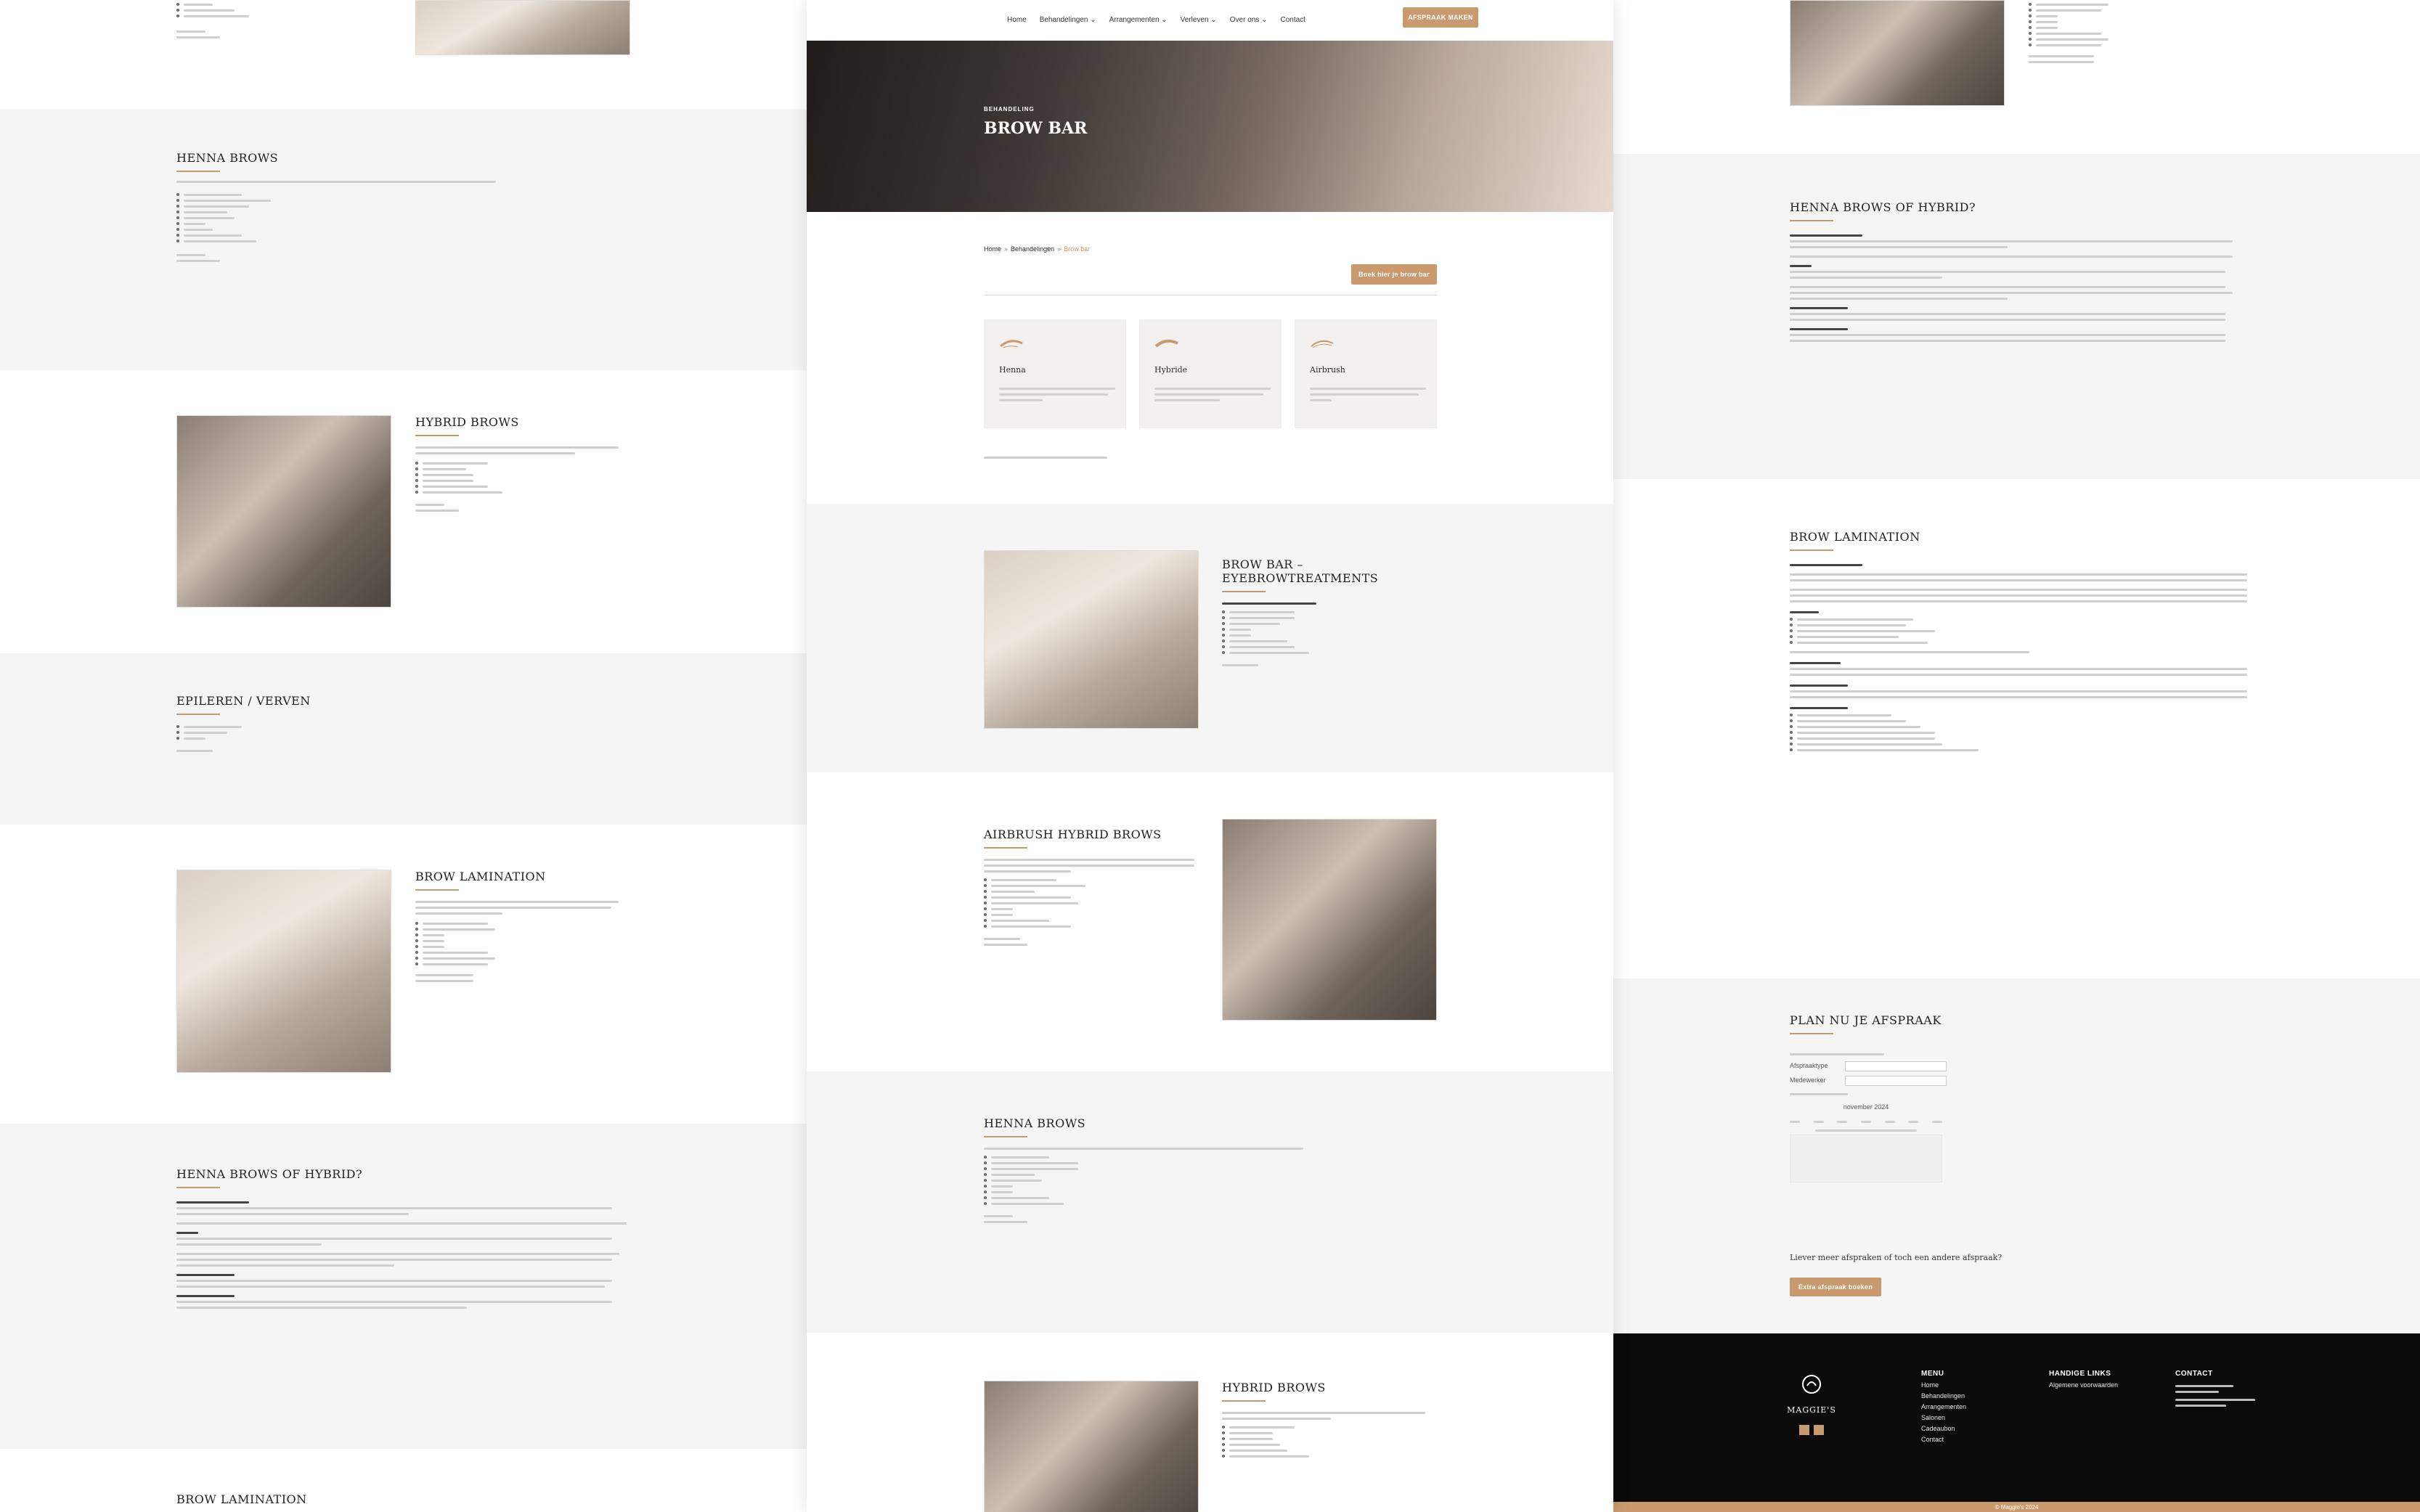  What do you see at coordinates (1068, 20) in the screenshot?
I see `nav-item-behandelingen: Behandelingen ⌄` at bounding box center [1068, 20].